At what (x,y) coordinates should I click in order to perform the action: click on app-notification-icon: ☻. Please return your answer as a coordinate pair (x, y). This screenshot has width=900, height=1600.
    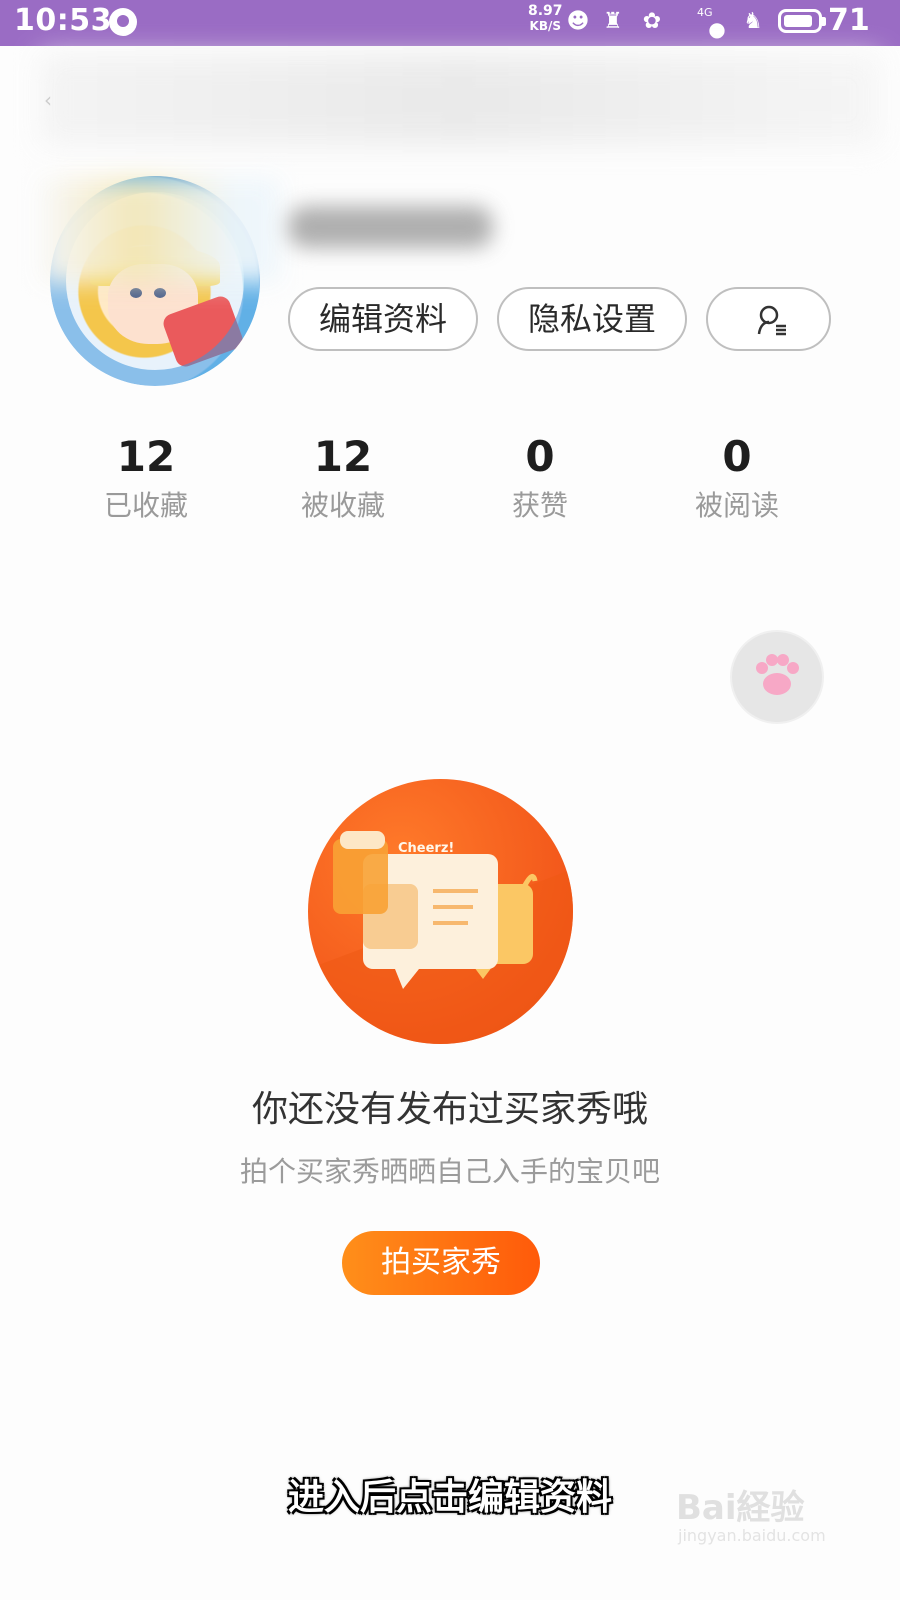
    Looking at the image, I should click on (578, 21).